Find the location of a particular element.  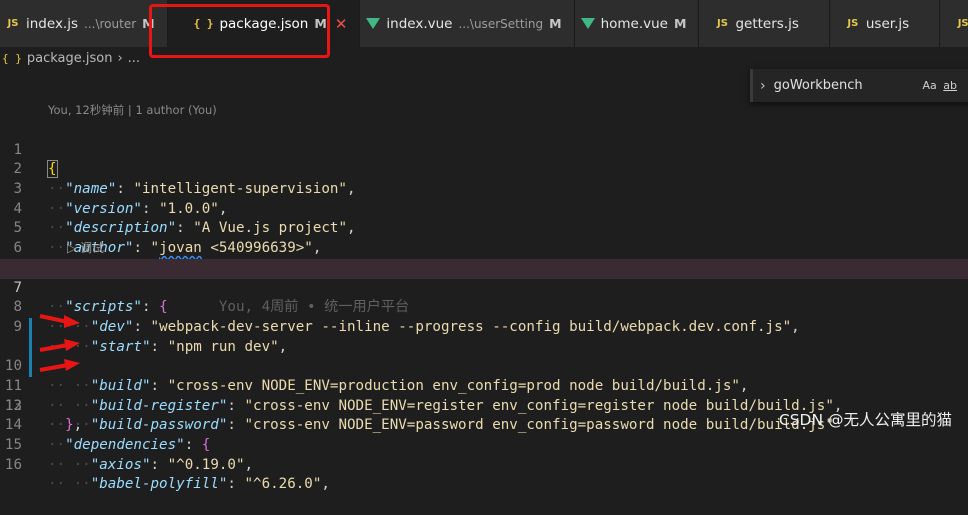

json-value: "^0.19.0" is located at coordinates (206, 464).